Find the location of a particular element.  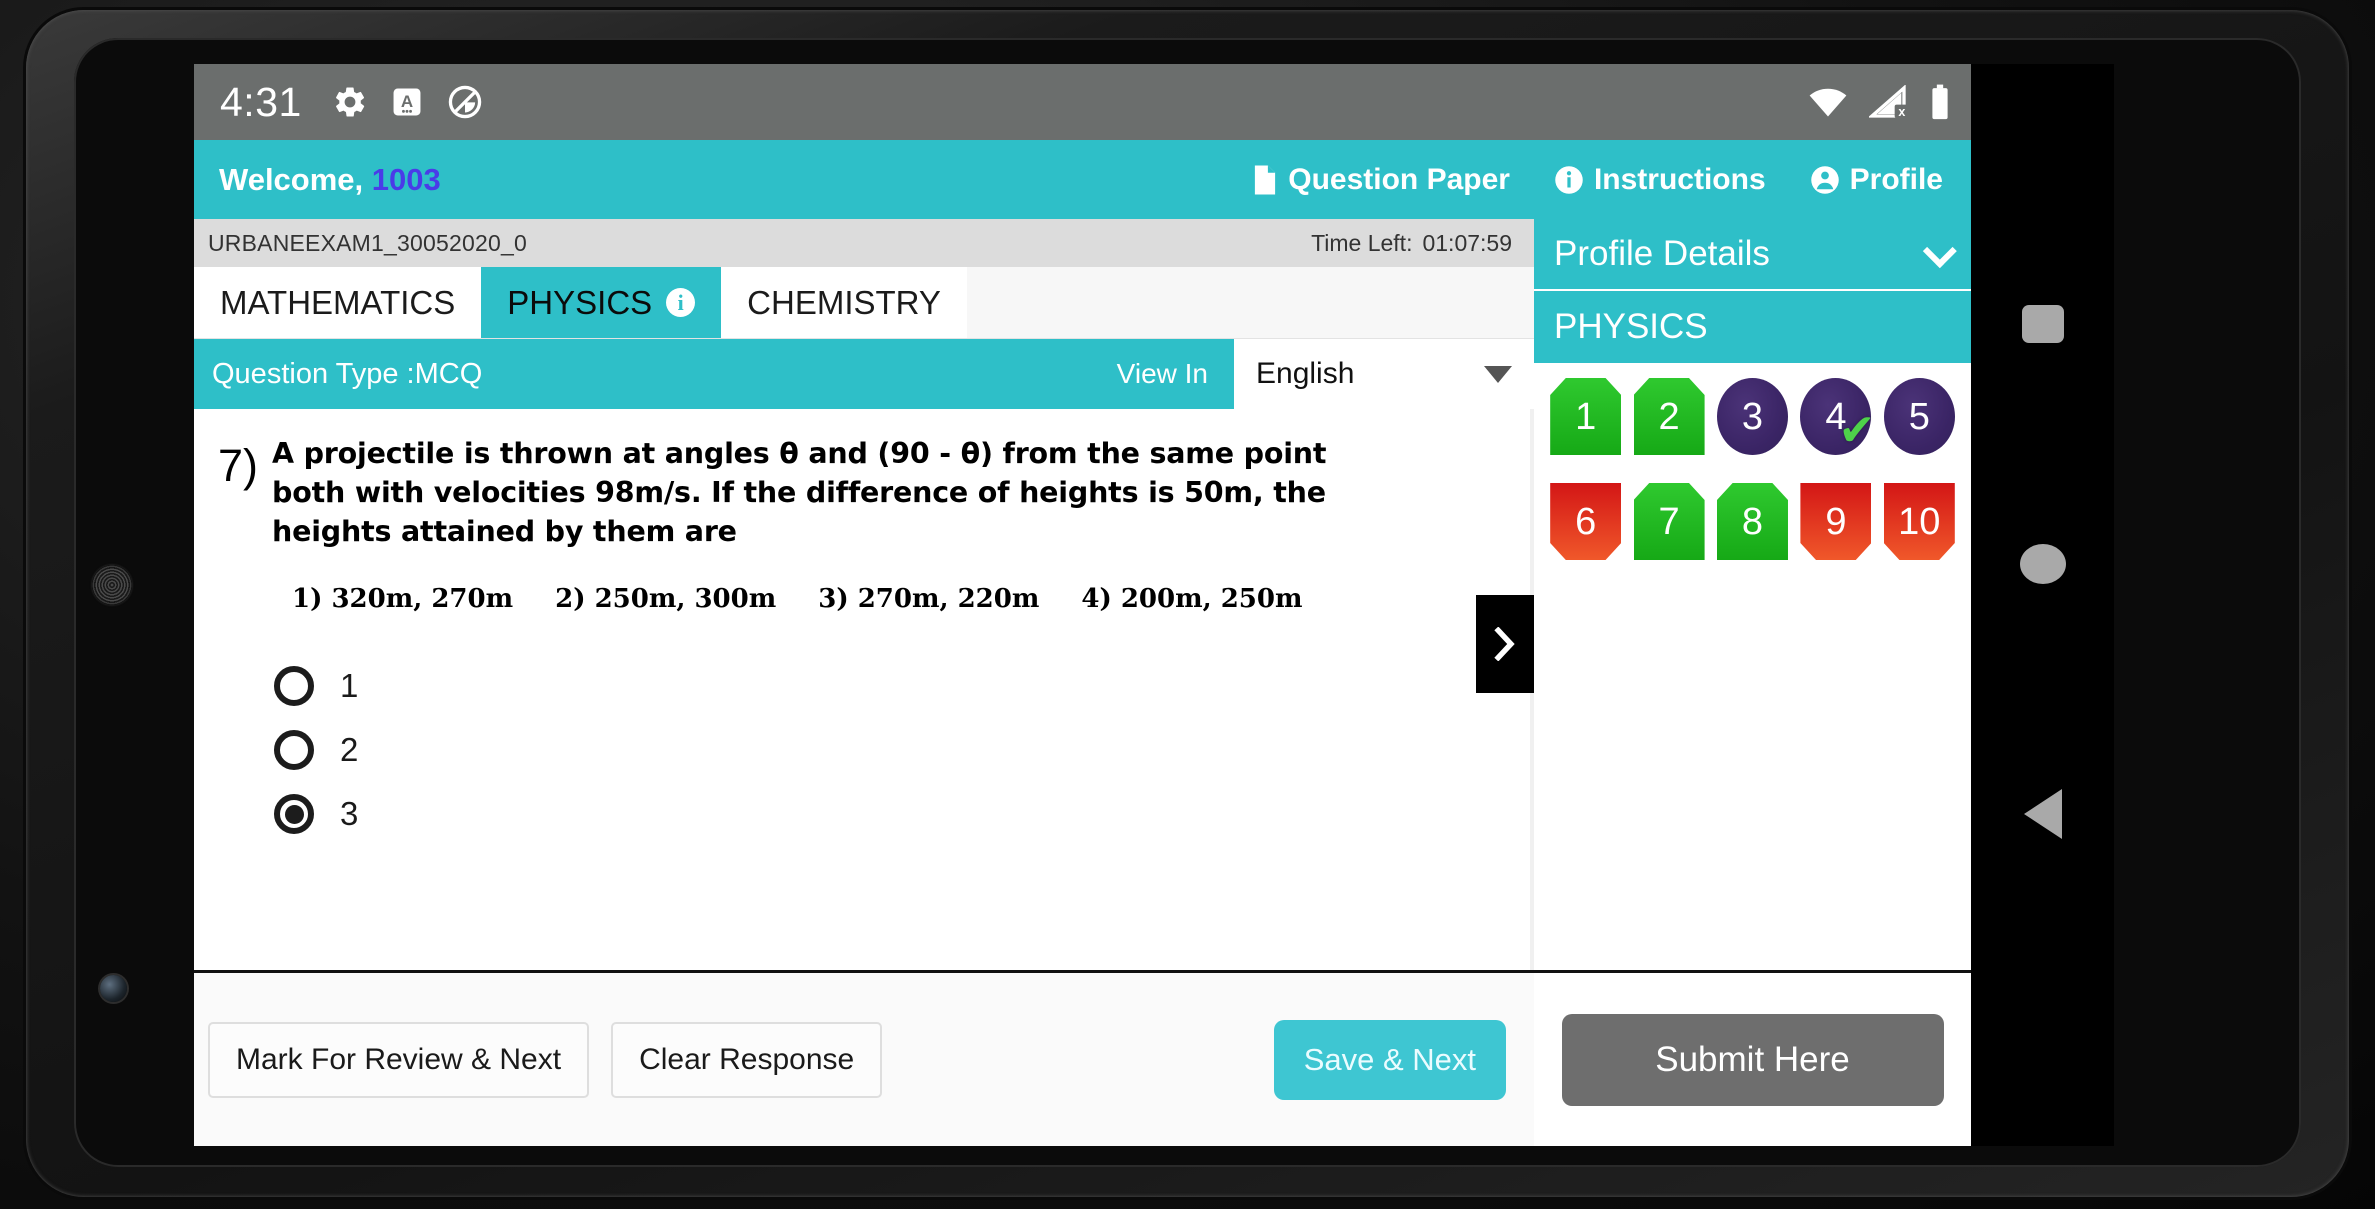

question-cell: 10 is located at coordinates (1919, 521).